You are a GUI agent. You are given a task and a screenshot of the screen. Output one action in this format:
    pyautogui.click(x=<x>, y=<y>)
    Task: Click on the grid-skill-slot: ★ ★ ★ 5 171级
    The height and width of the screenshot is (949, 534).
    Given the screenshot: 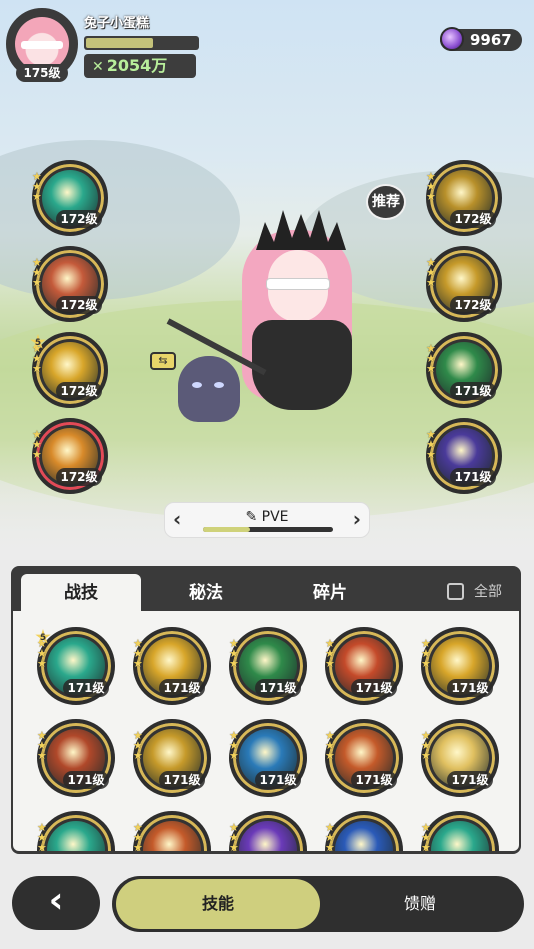 What is the action you would take?
    pyautogui.click(x=75, y=666)
    